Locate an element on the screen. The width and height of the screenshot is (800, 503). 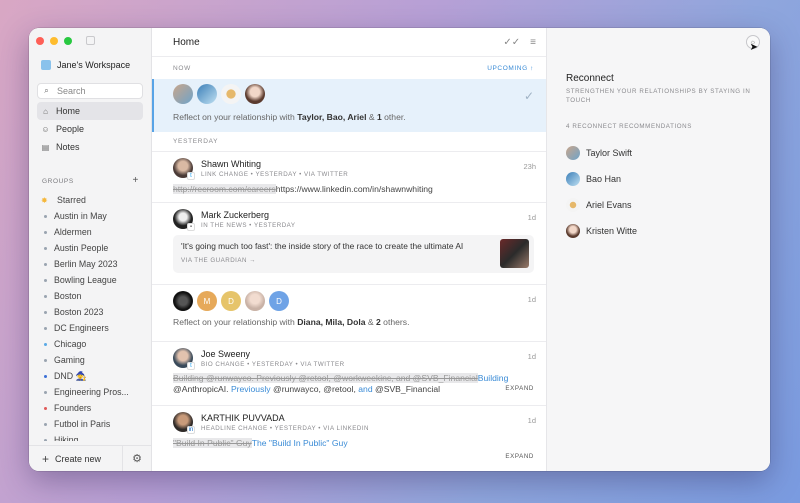
group-label: DND 🧙 is located at coordinates (70, 375).